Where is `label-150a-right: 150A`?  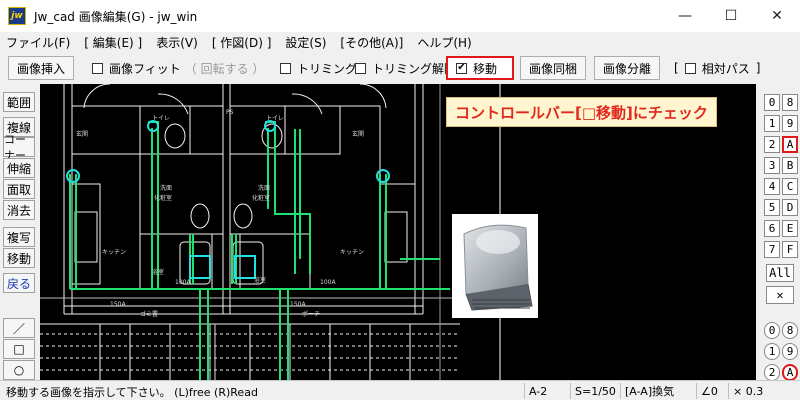 label-150a-right: 150A is located at coordinates (298, 304).